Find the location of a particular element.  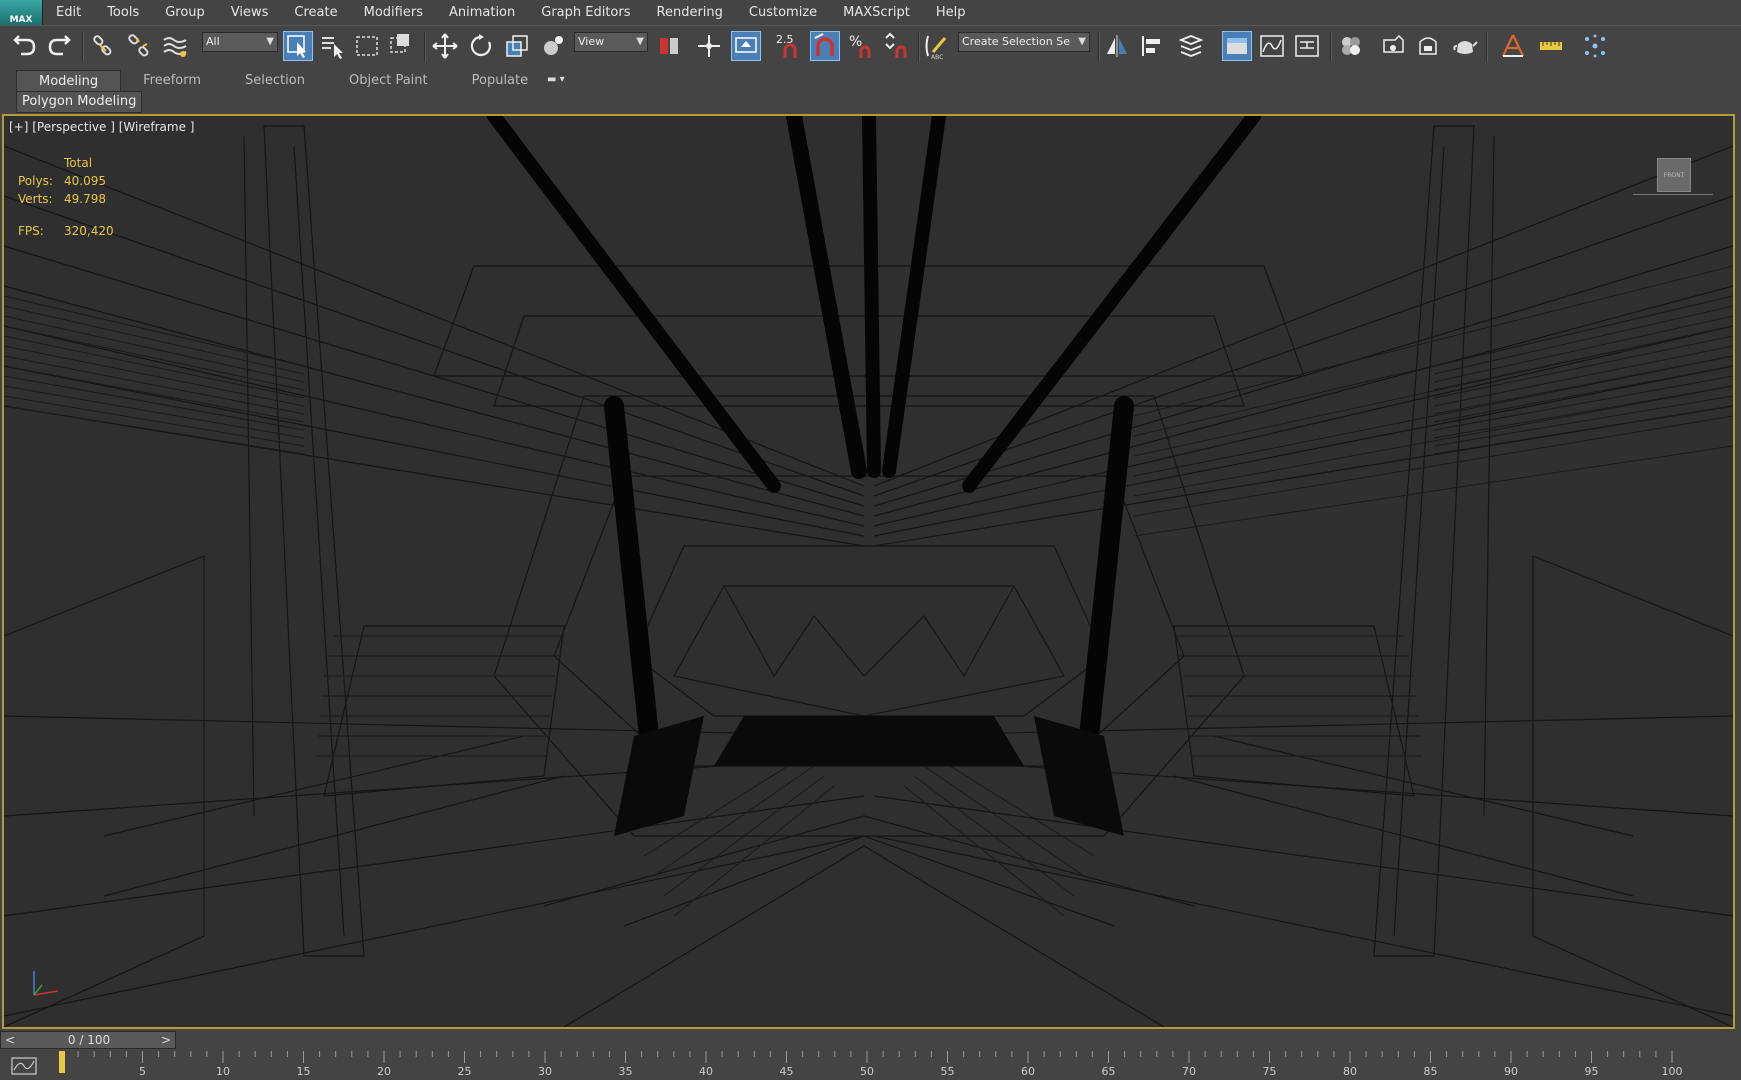

menu-graph-editors: Graph Editors is located at coordinates (585, 12).